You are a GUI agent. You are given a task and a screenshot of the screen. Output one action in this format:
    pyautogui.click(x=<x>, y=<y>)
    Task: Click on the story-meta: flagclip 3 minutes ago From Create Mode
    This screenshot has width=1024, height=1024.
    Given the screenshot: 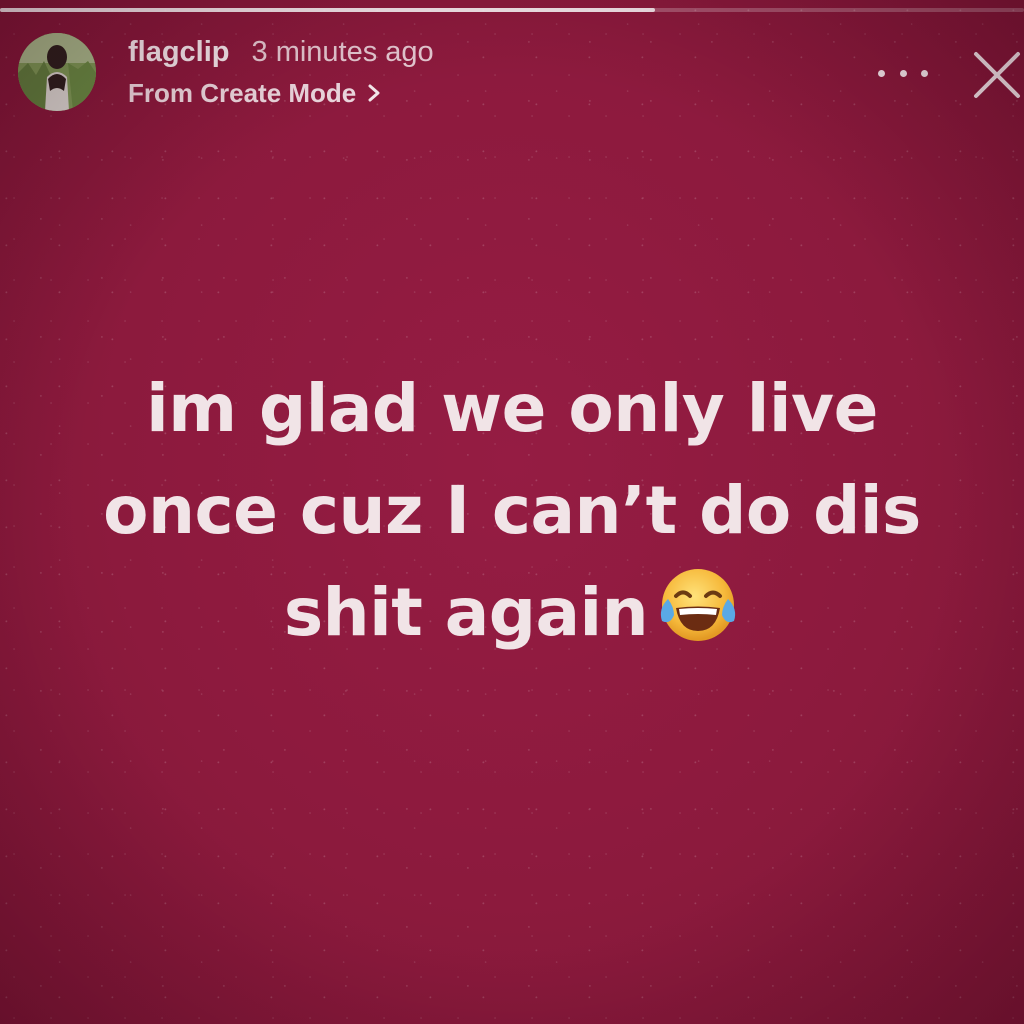 What is the action you would take?
    pyautogui.click(x=281, y=72)
    